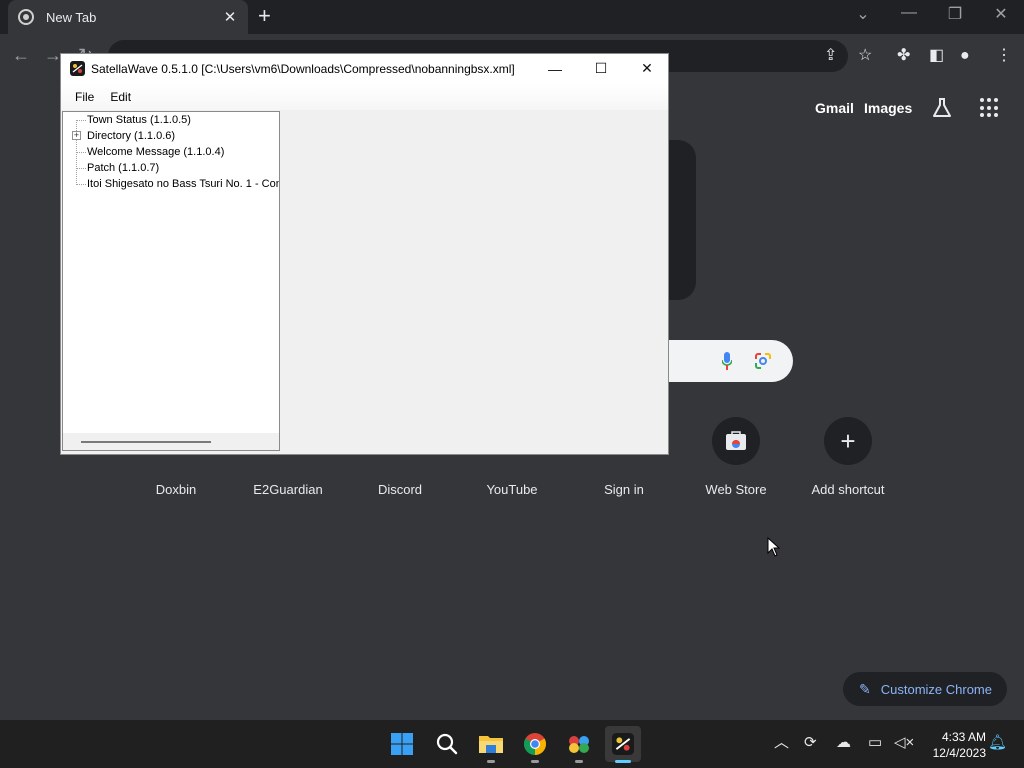 The image size is (1024, 768). I want to click on side-panel-icon: ◧, so click(936, 56).